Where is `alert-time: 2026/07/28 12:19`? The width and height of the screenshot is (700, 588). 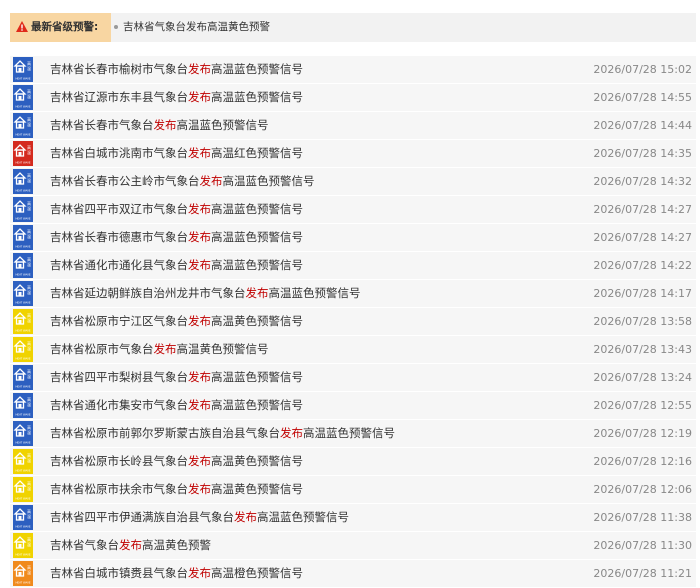 alert-time: 2026/07/28 12:19 is located at coordinates (642, 433).